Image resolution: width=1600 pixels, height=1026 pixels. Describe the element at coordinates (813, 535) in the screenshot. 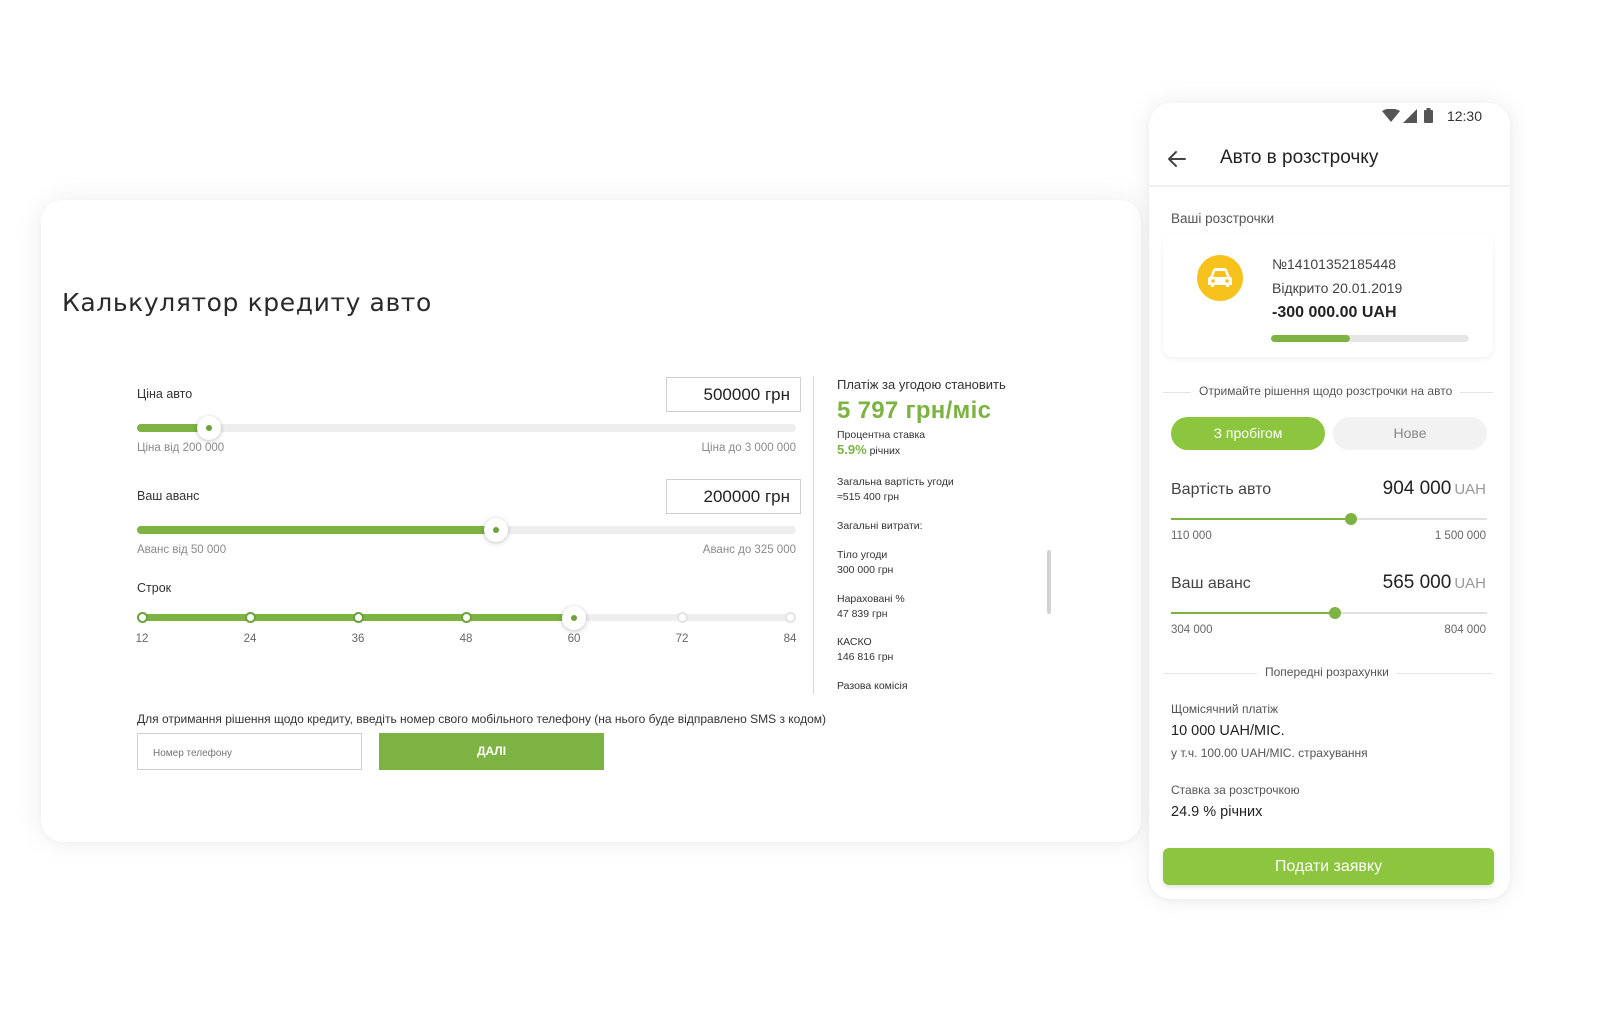

I see `results-divider` at that location.